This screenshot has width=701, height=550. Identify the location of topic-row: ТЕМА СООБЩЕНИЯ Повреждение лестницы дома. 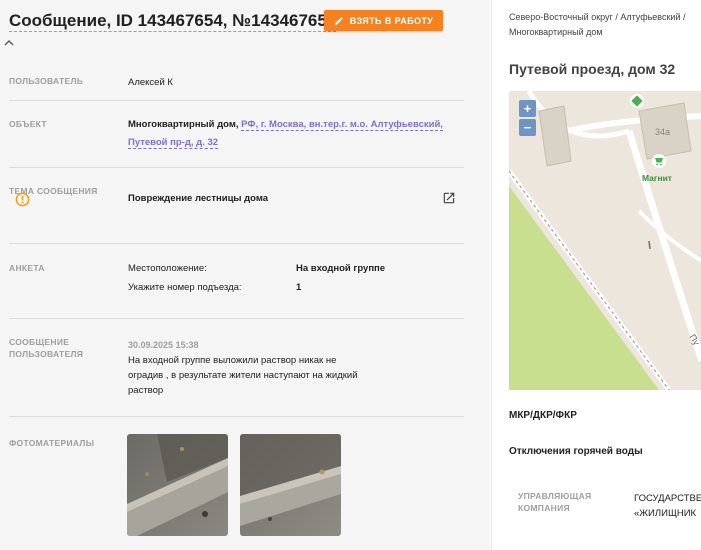
(236, 206).